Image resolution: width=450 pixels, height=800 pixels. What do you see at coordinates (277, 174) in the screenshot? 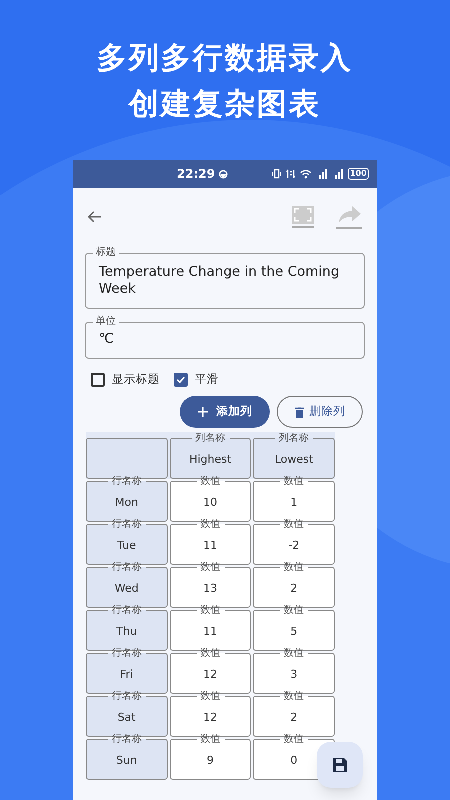
I see `vibrate-icon` at bounding box center [277, 174].